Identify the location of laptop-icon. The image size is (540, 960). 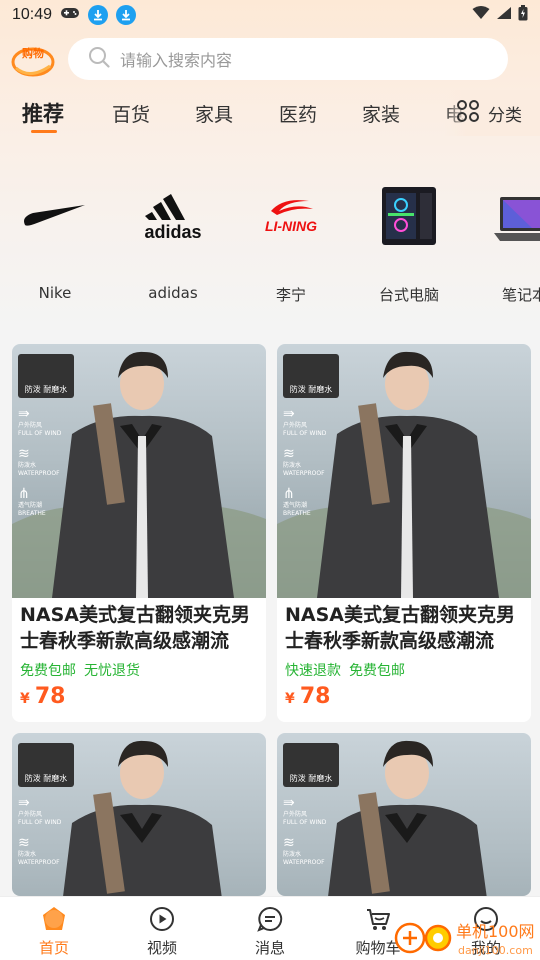
(505, 216).